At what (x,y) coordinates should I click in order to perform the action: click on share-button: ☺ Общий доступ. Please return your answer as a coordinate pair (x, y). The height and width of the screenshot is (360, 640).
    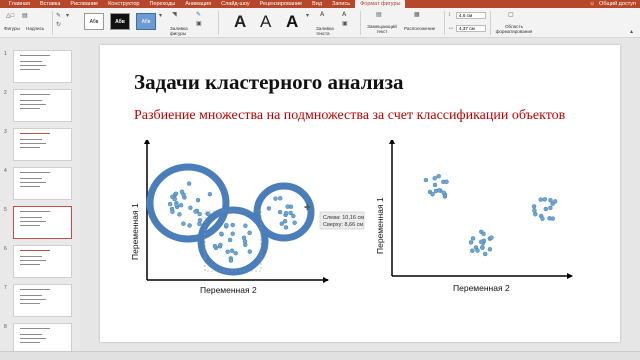
    Looking at the image, I should click on (612, 4).